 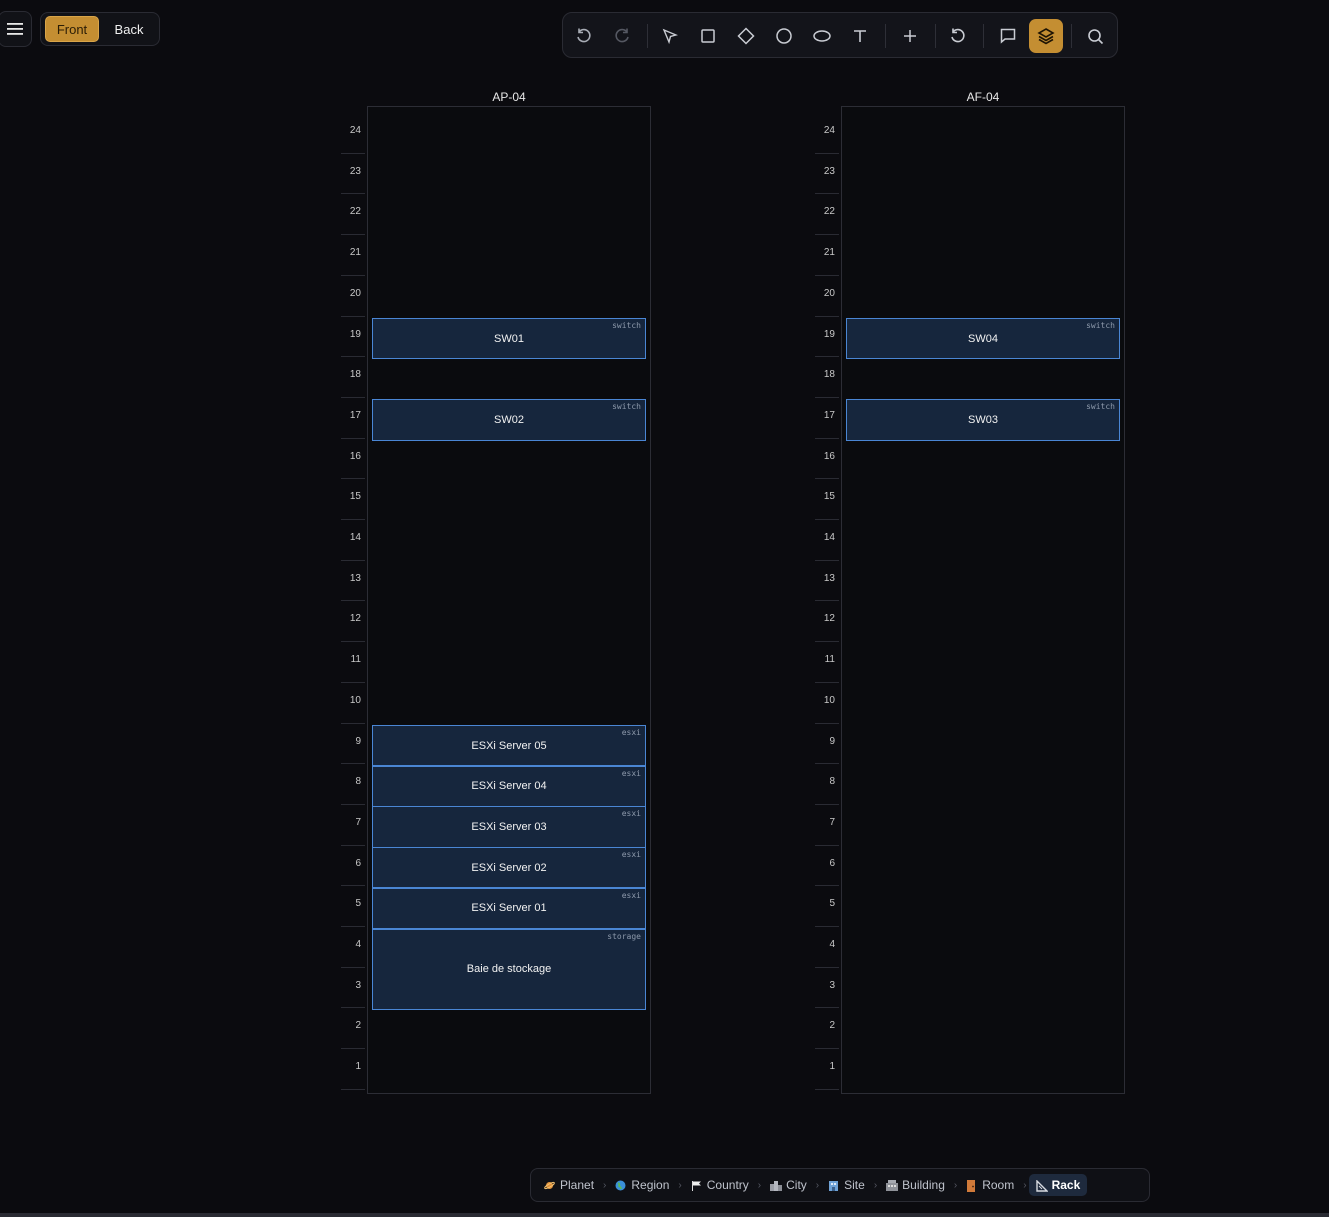 What do you see at coordinates (584, 36) in the screenshot?
I see `undo-button` at bounding box center [584, 36].